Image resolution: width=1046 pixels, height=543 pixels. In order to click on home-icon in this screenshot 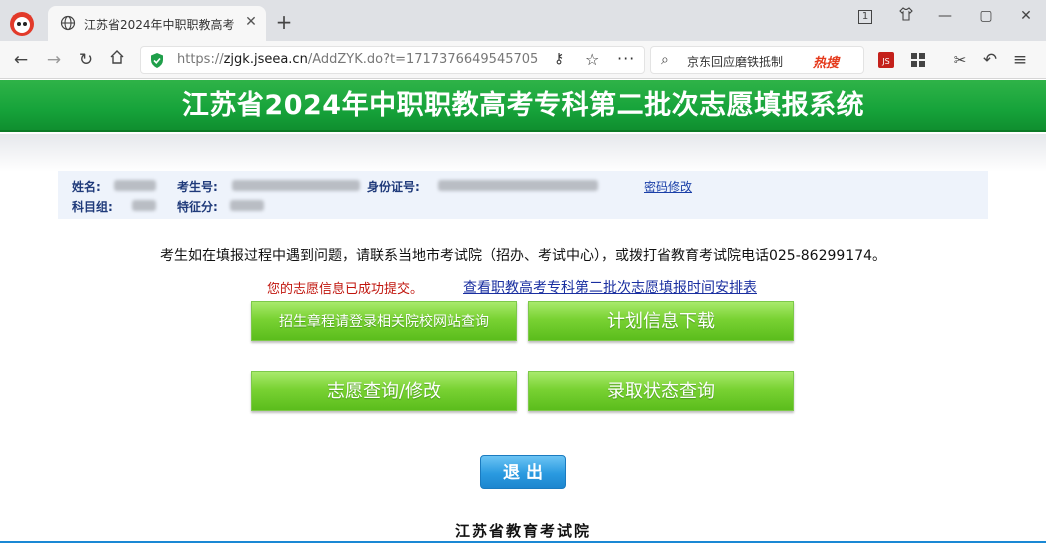, I will do `click(117, 60)`.